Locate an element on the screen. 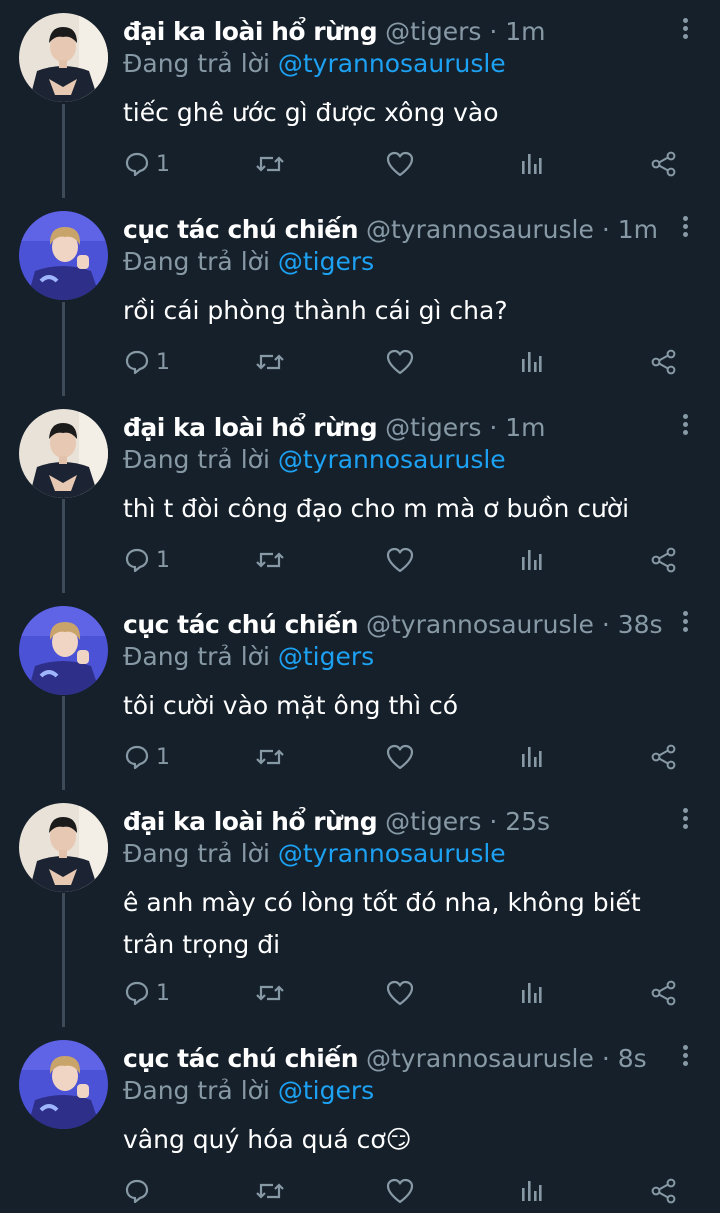  replying-to: Đang trả lời @tigers is located at coordinates (248, 262).